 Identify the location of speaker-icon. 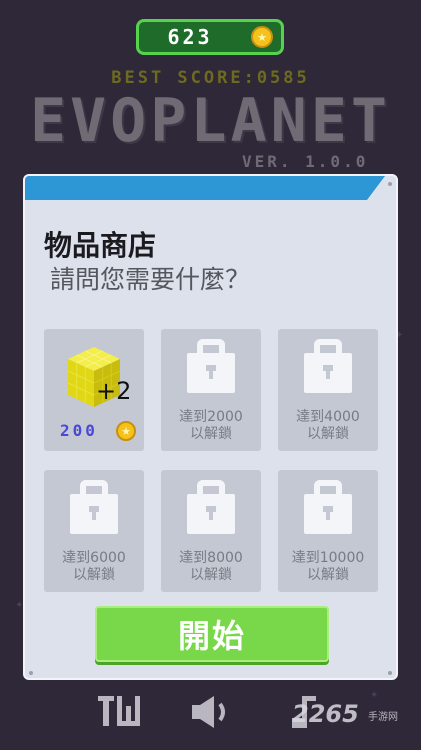
(212, 712).